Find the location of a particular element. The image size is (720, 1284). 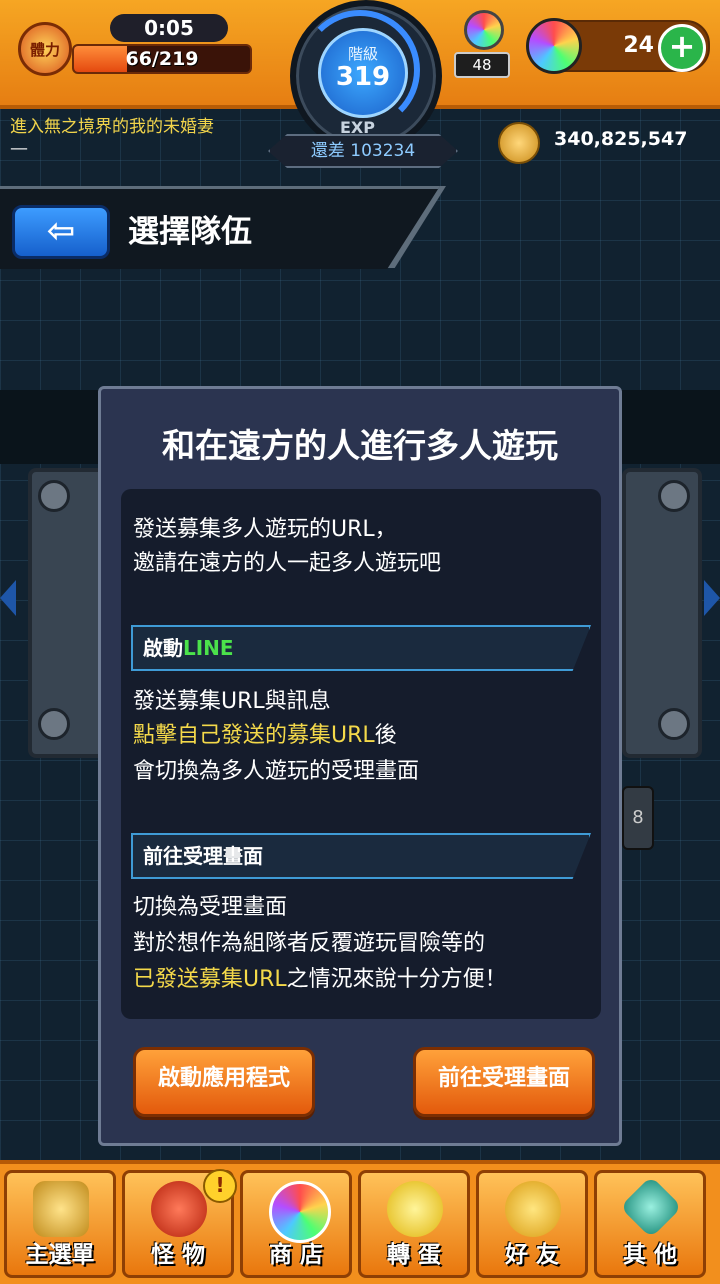

stamina-timer: 0:05 is located at coordinates (169, 28).